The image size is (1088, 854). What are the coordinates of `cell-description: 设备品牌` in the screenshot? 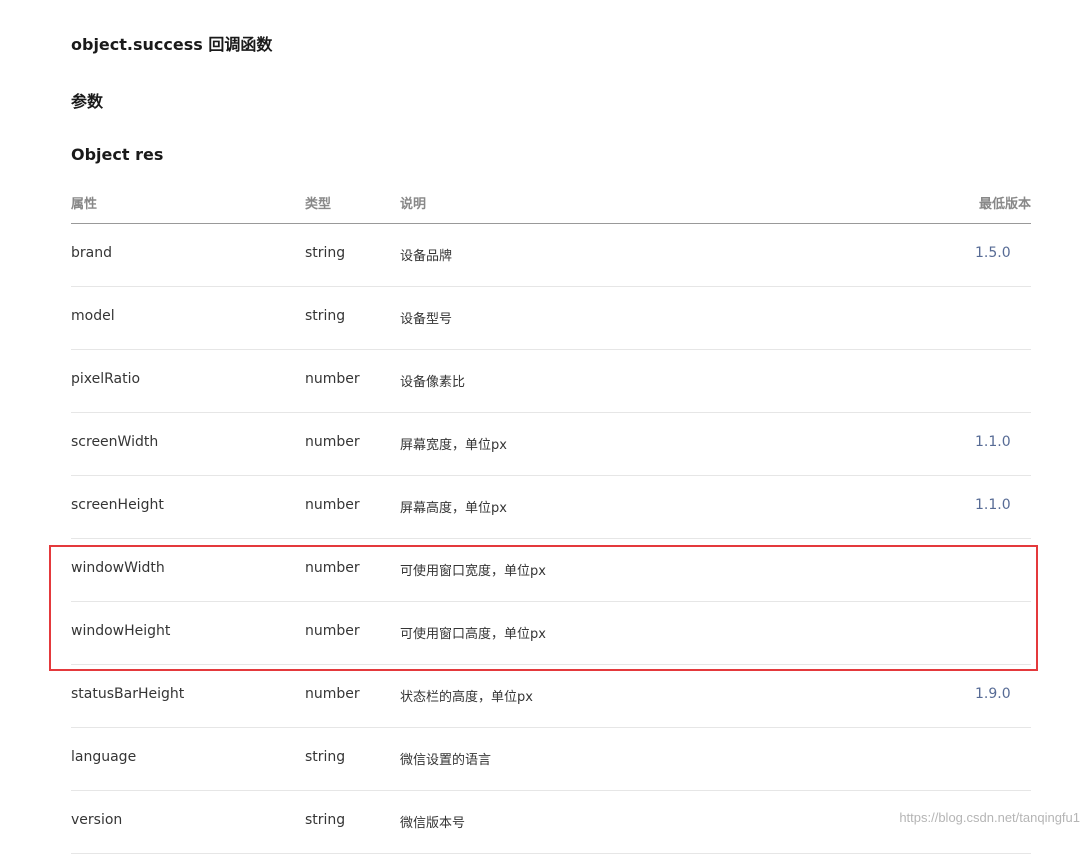 It's located at (426, 256).